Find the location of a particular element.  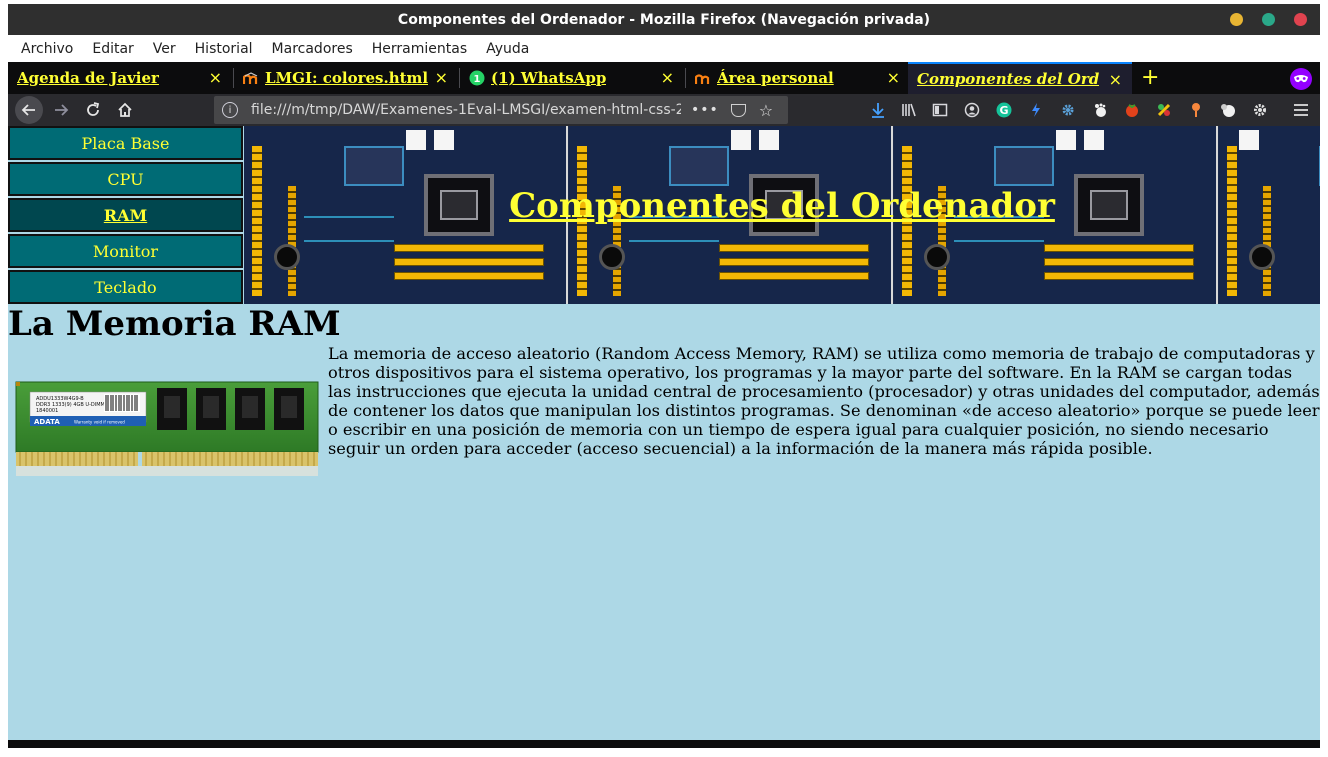

tab-label: Agenda de Javier is located at coordinates (88, 78).